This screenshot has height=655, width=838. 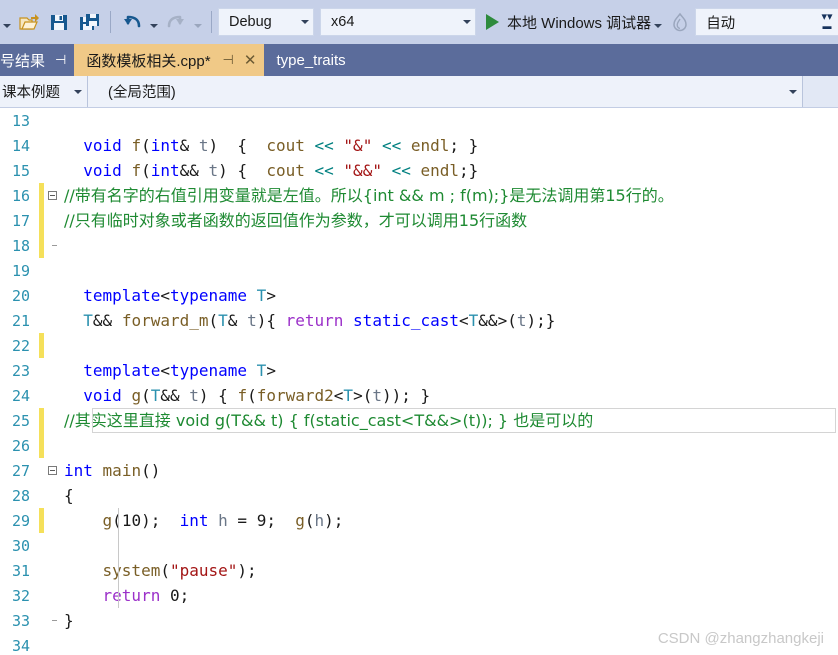 I want to click on code-token: void, so click(x=102, y=145).